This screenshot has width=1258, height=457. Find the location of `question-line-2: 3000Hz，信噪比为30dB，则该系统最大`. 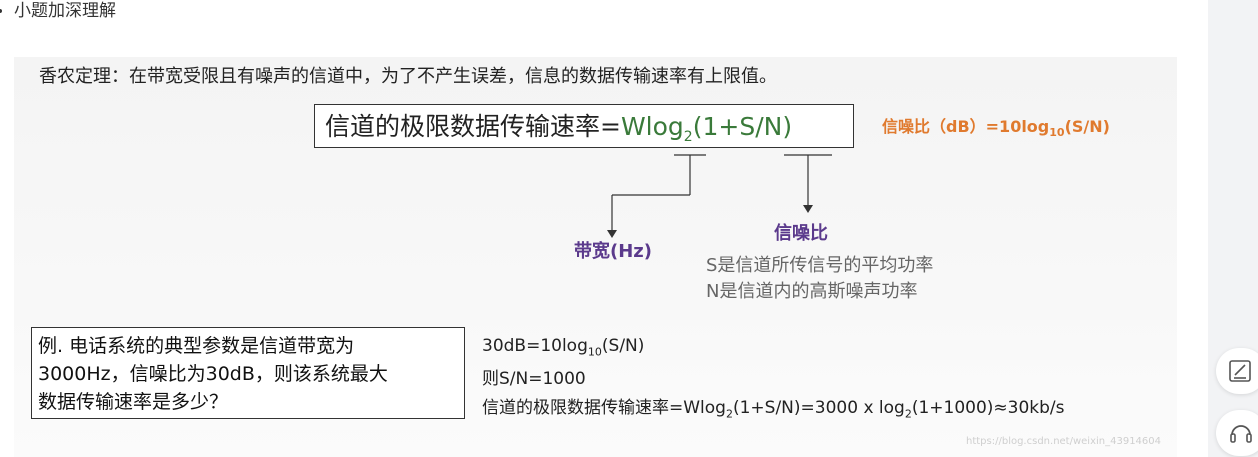

question-line-2: 3000Hz，信噪比为30dB，则该系统最大 is located at coordinates (213, 374).